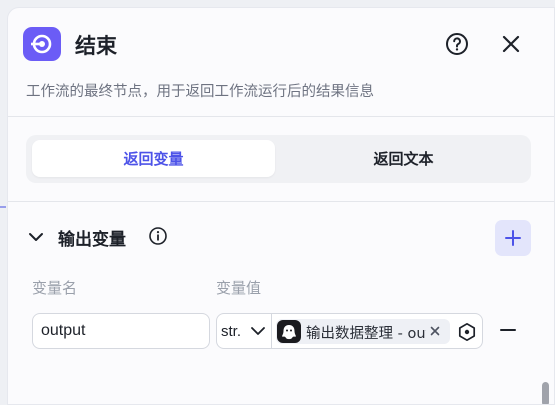  What do you see at coordinates (158, 236) in the screenshot?
I see `info-icon` at bounding box center [158, 236].